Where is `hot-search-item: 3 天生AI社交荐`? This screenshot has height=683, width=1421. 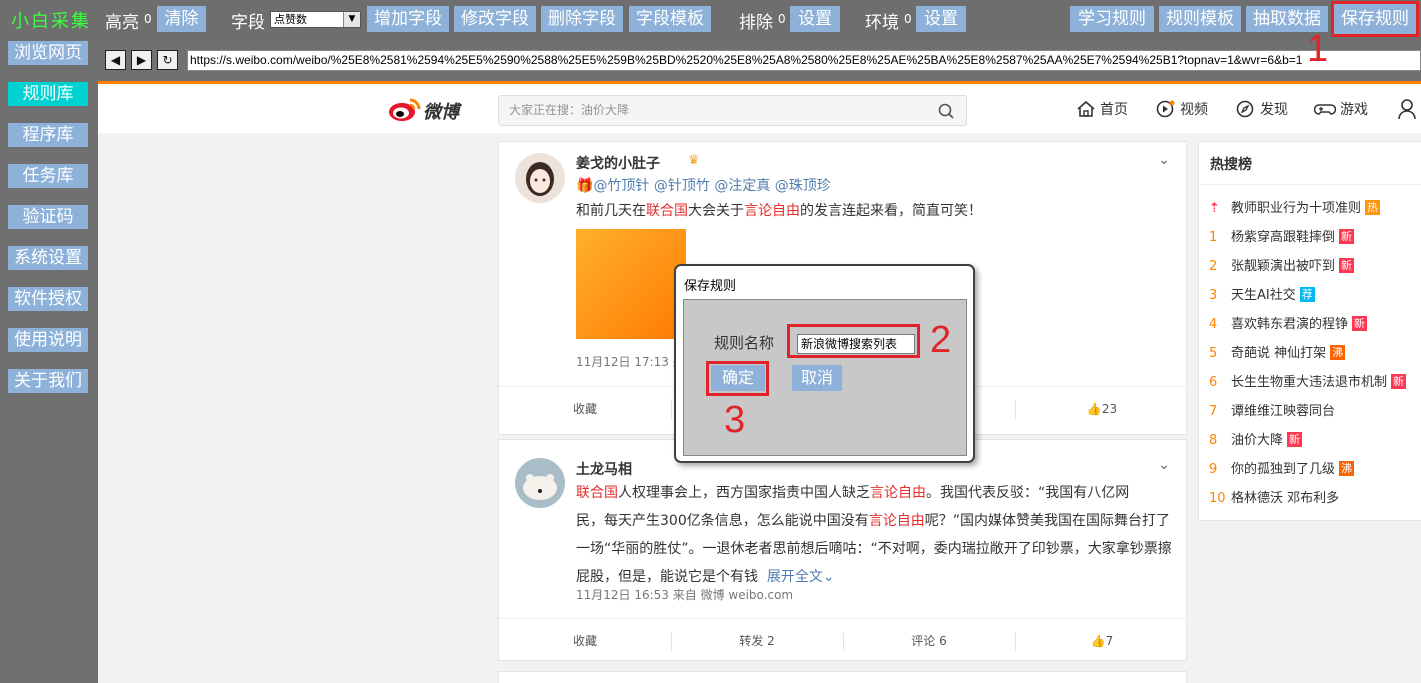
hot-search-item: 3 天生AI社交荐 is located at coordinates (1262, 296).